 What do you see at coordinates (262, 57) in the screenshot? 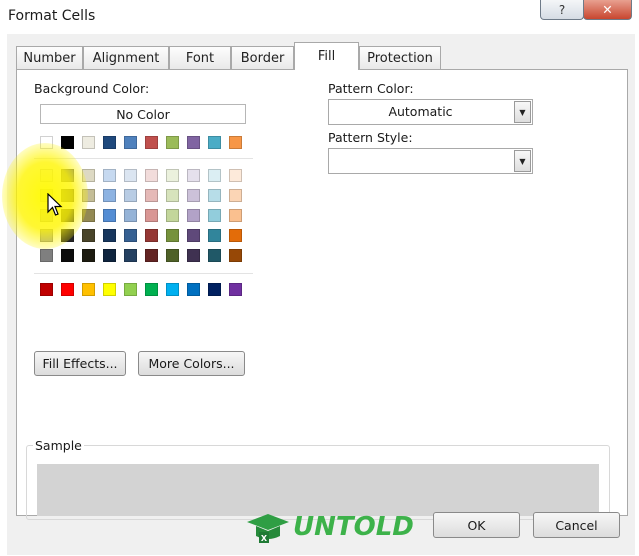
I see `tab-border: Border` at bounding box center [262, 57].